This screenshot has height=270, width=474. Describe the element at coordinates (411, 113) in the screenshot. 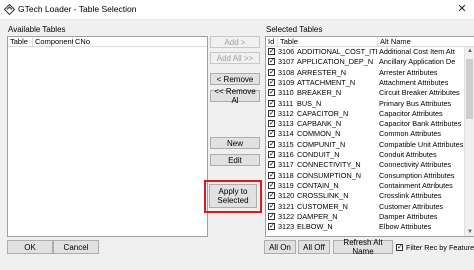

I see `row-alt-name: Capacitor Attributes` at that location.